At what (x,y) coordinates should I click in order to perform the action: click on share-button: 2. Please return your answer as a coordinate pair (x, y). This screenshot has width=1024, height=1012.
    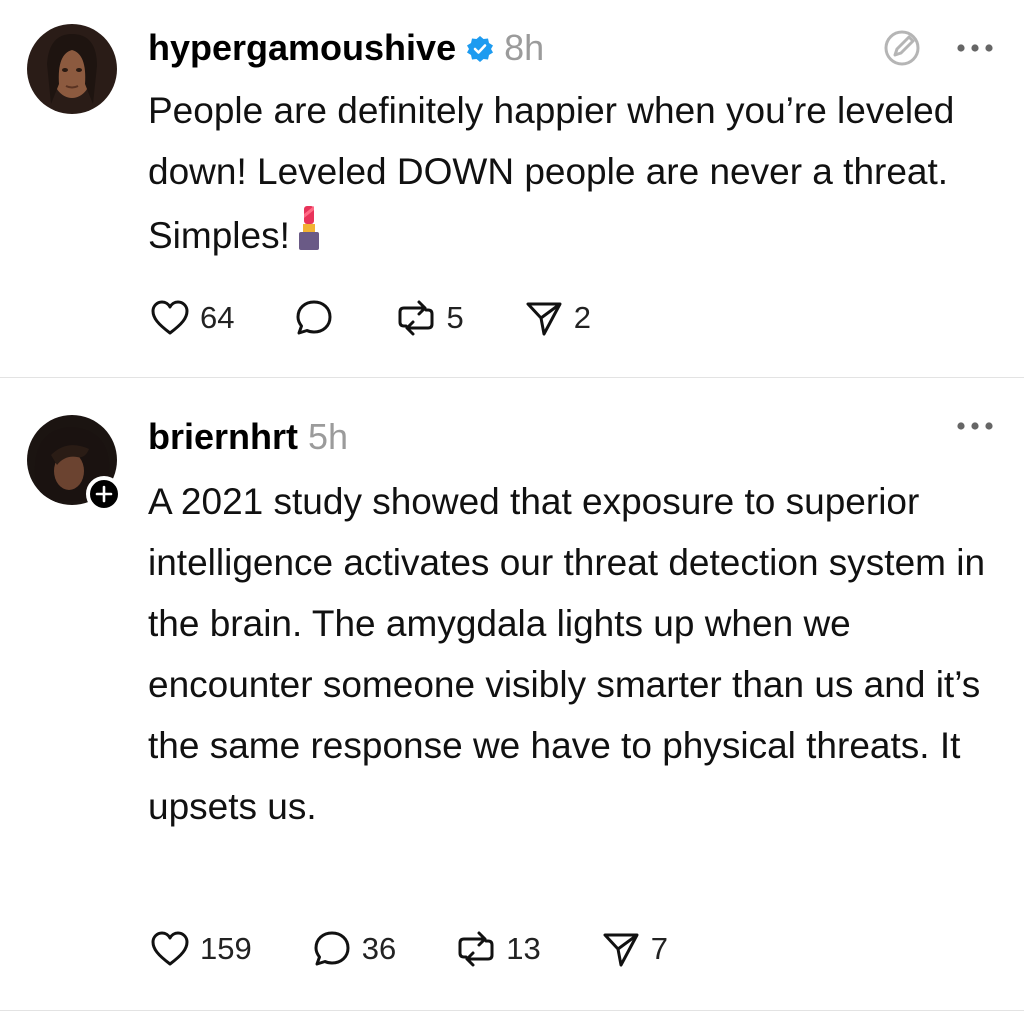
    Looking at the image, I should click on (556, 318).